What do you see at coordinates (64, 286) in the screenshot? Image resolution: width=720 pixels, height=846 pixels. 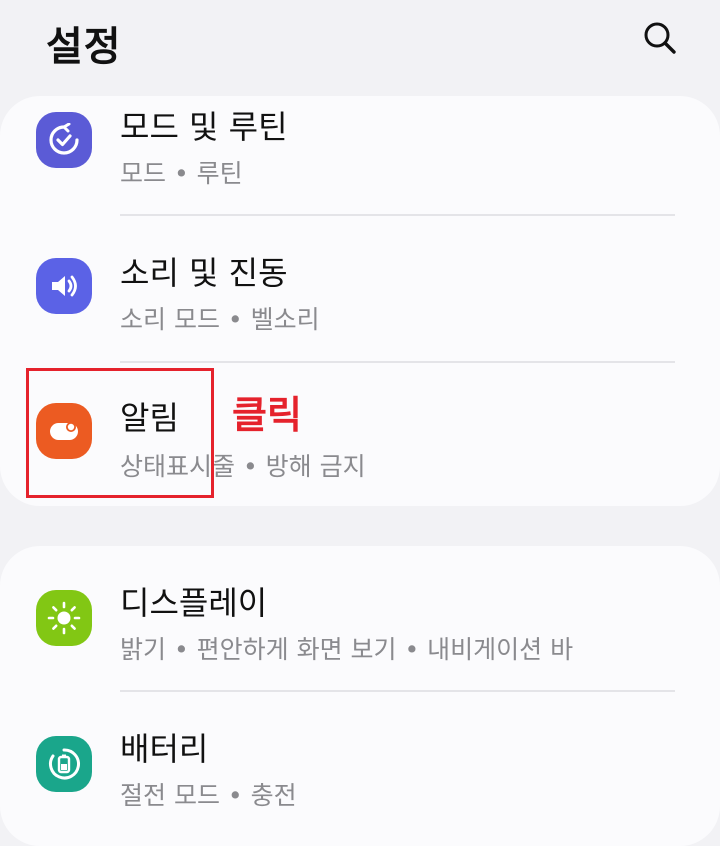 I see `sound-icon` at bounding box center [64, 286].